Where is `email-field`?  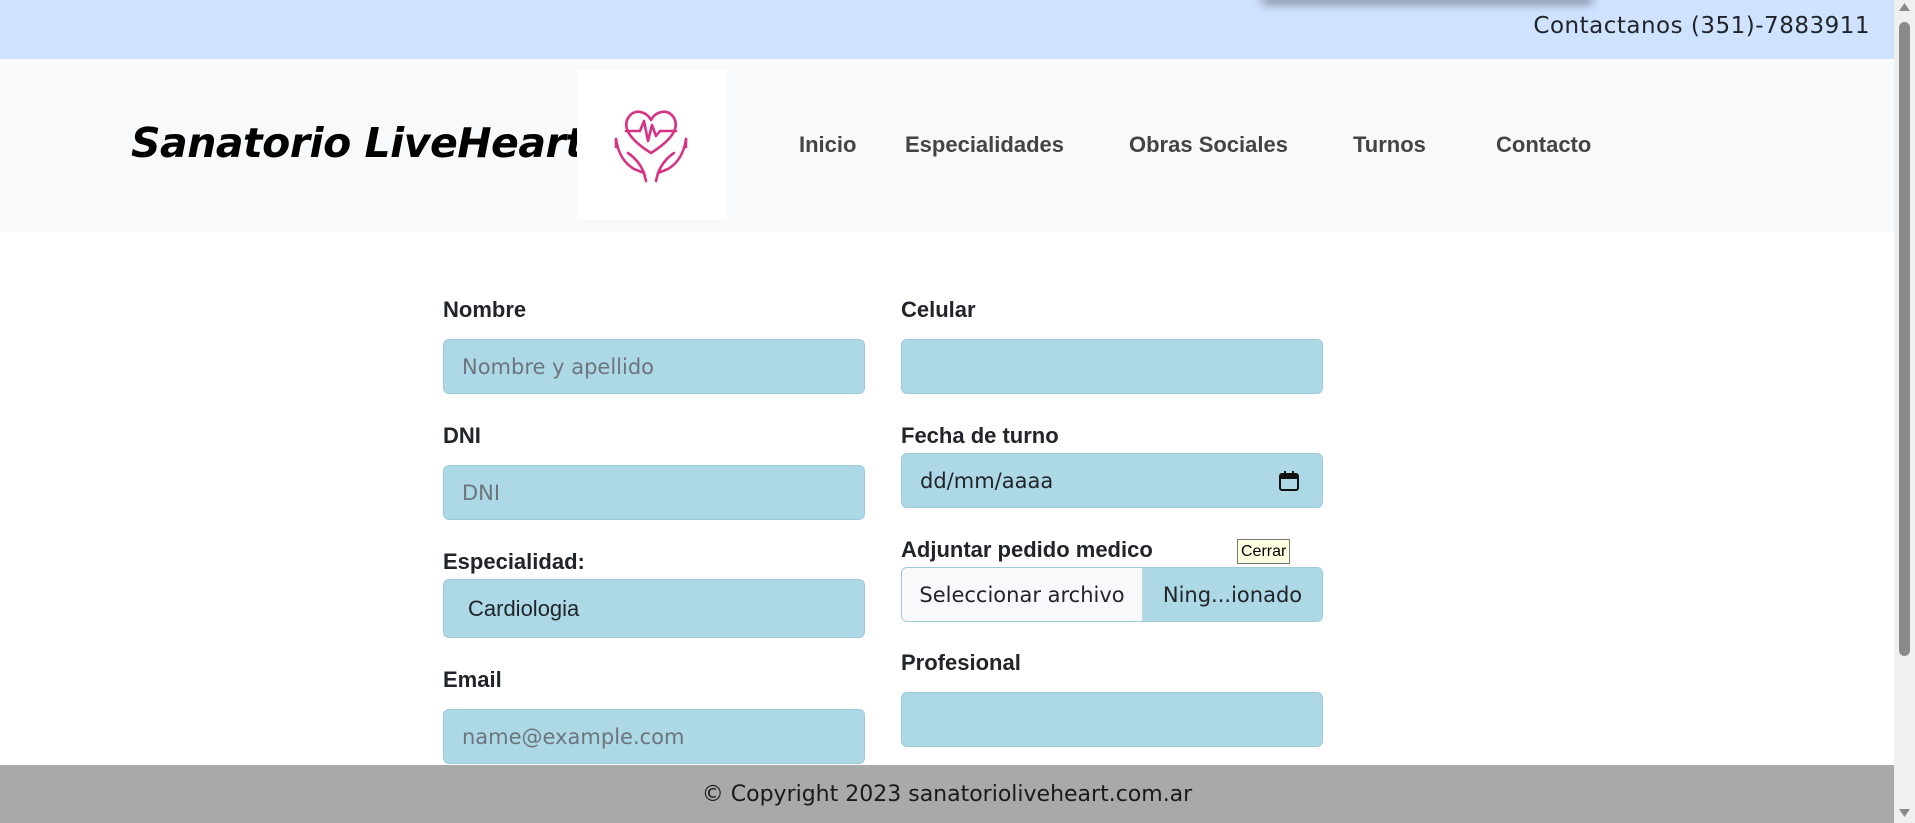
email-field is located at coordinates (654, 736).